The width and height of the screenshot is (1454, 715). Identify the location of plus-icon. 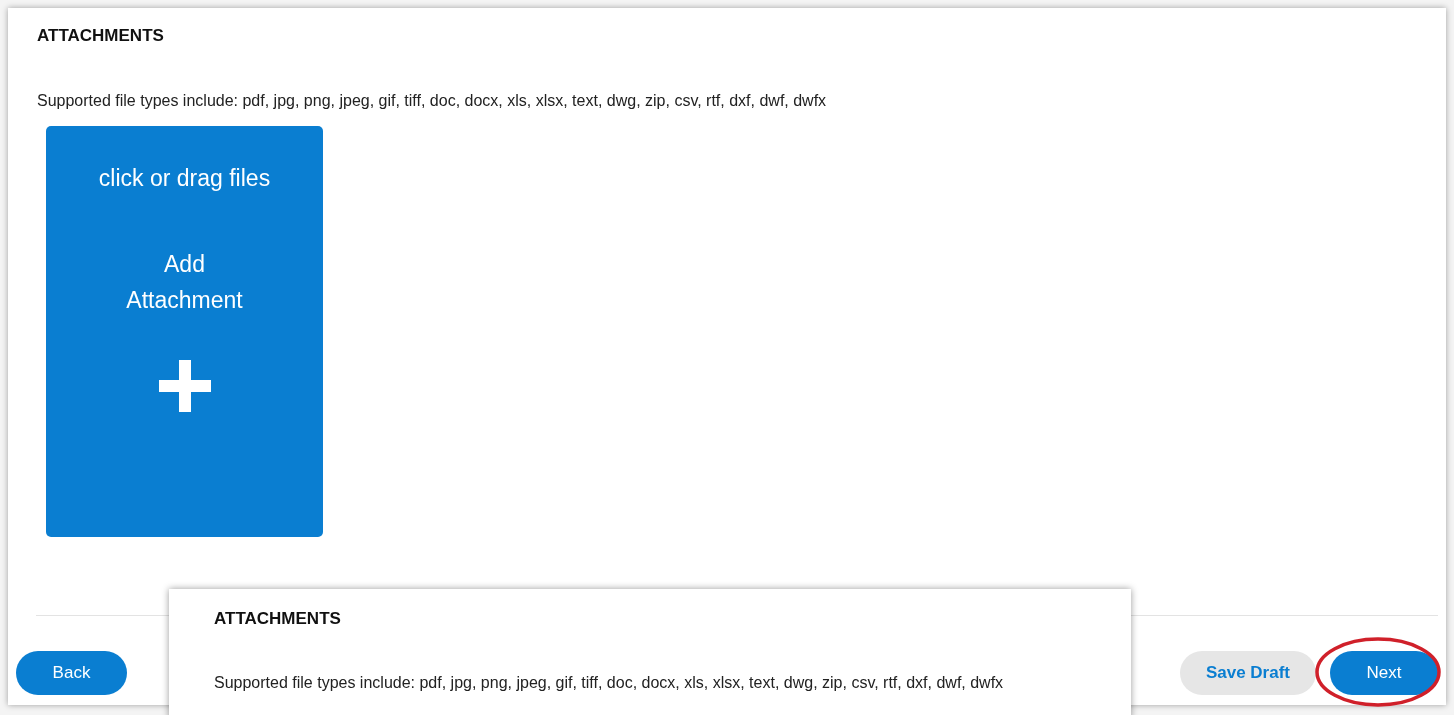
(184, 386).